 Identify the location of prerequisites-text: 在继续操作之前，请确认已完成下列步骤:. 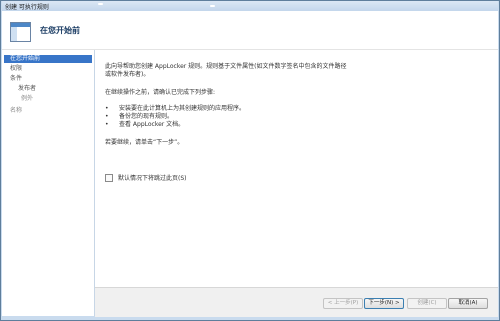
(160, 92).